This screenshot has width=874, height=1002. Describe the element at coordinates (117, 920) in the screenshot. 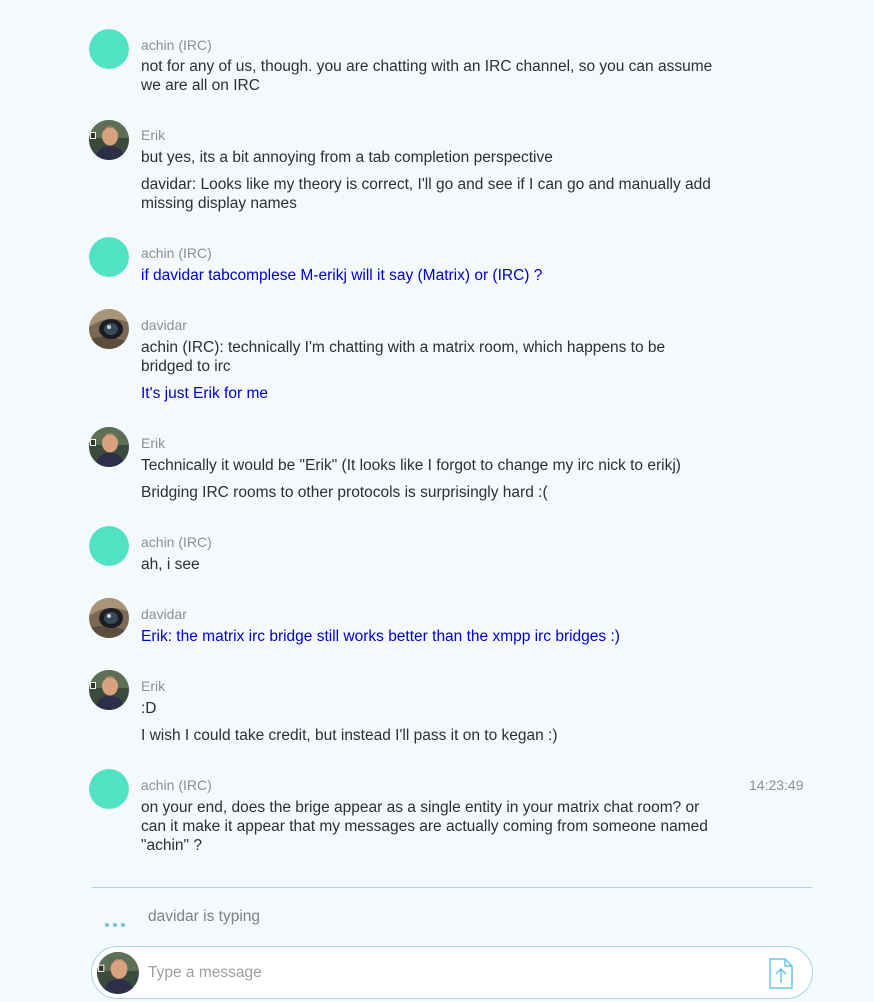

I see `typing-indicator-icon` at that location.